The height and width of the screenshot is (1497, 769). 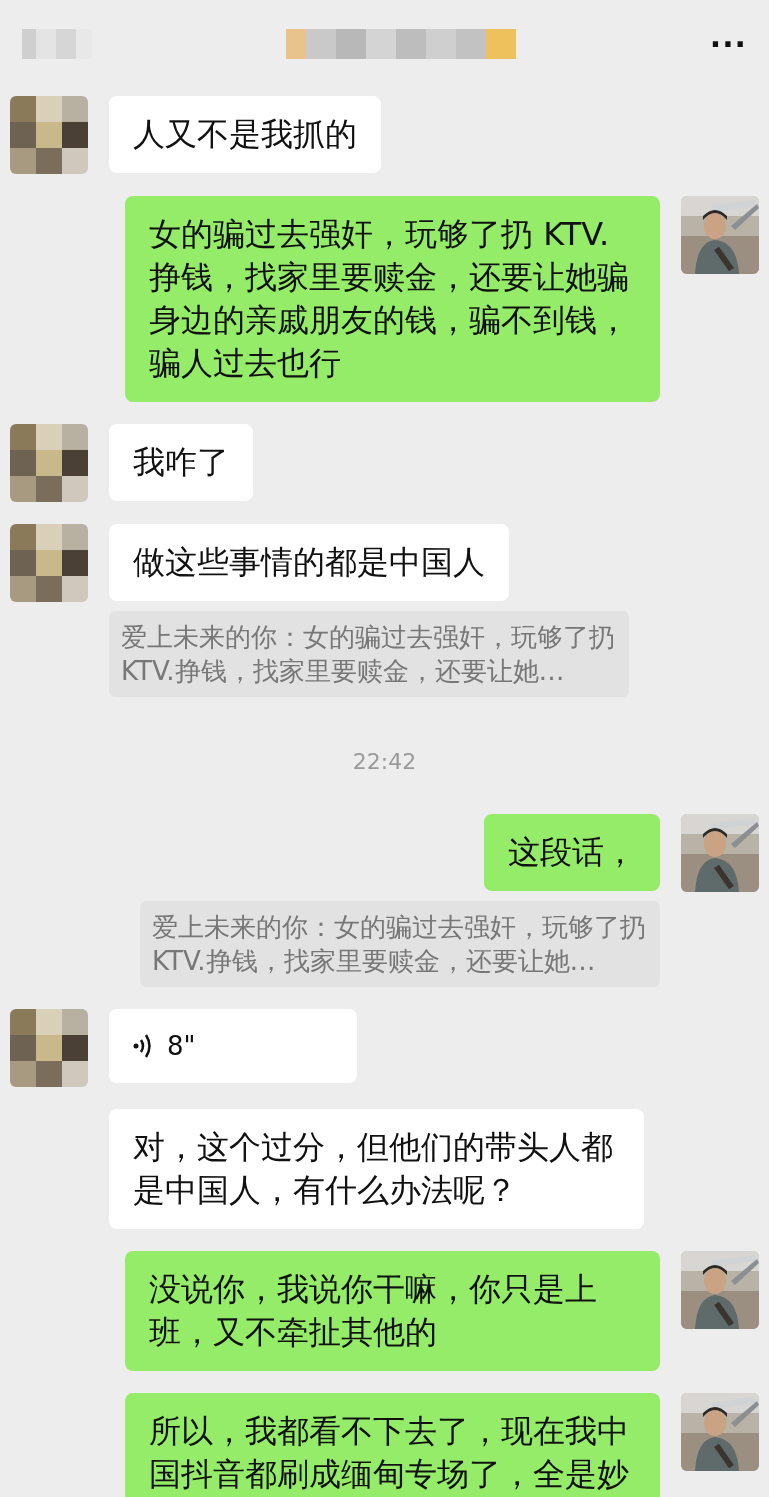 What do you see at coordinates (143, 1046) in the screenshot?
I see `voice-icon` at bounding box center [143, 1046].